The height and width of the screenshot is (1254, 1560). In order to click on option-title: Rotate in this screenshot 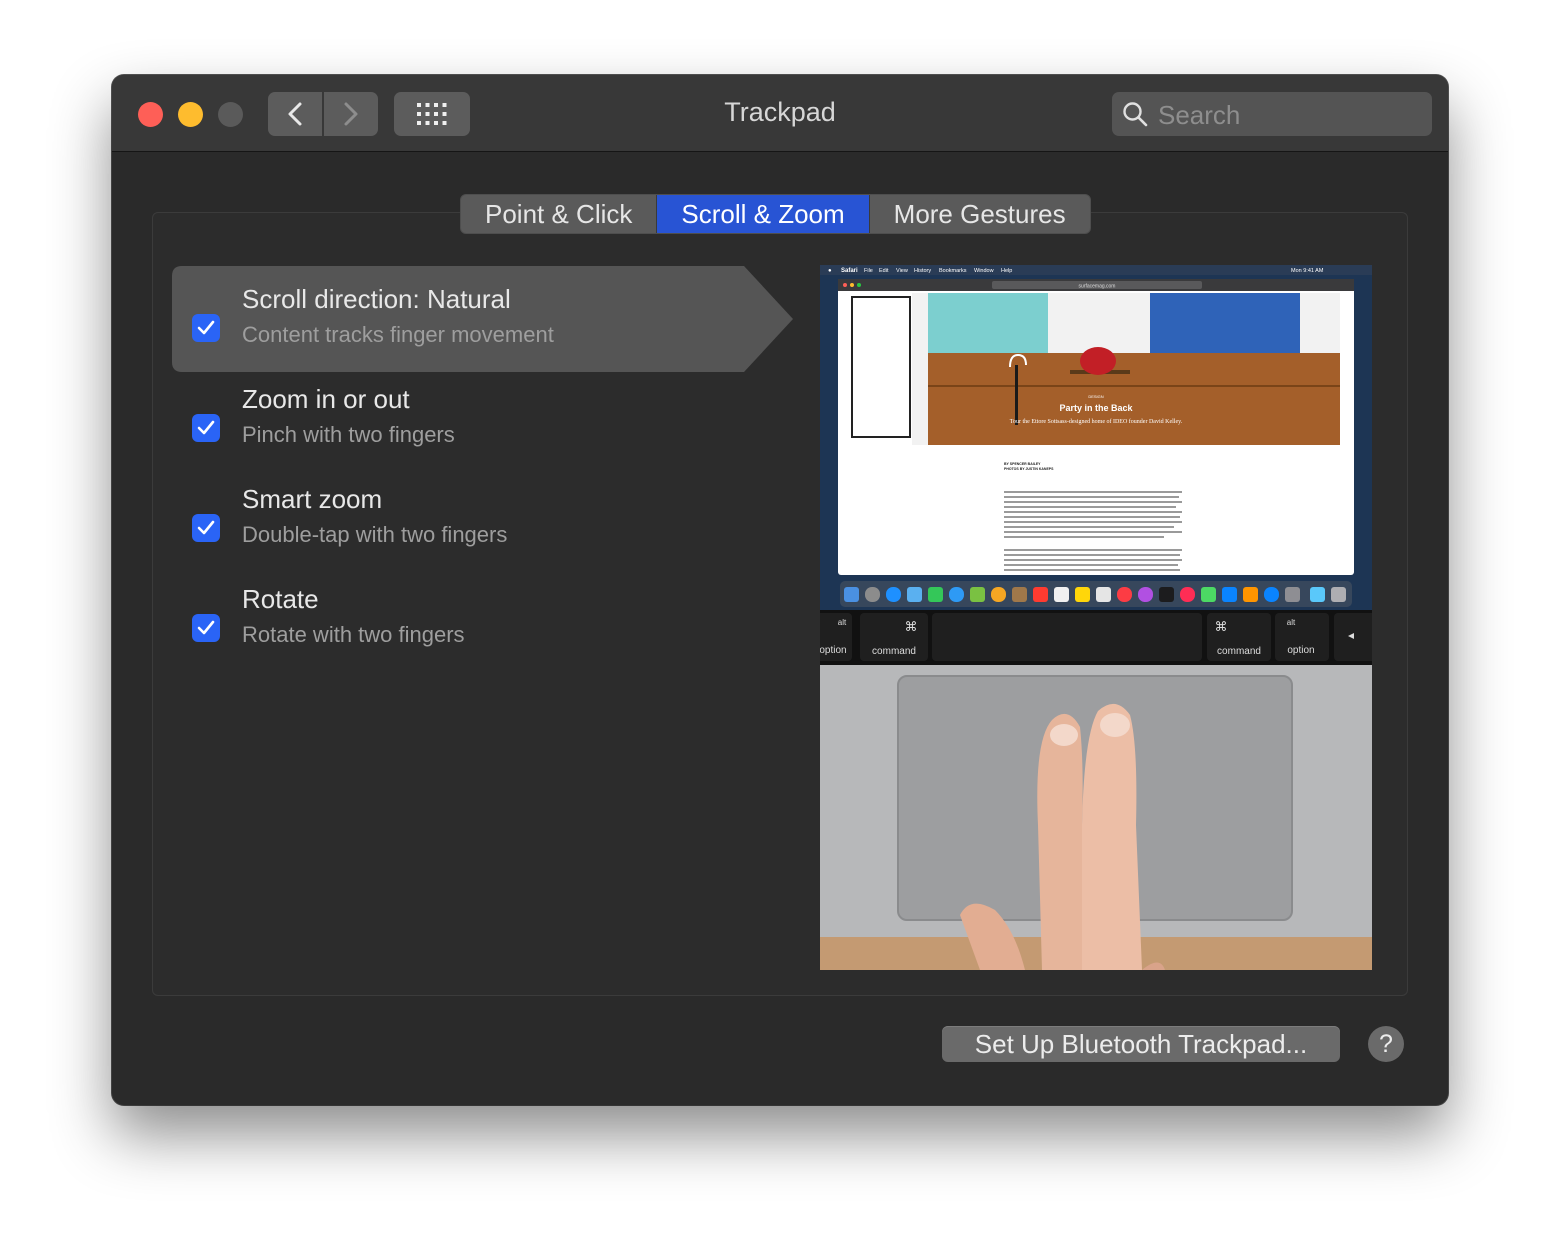, I will do `click(280, 599)`.